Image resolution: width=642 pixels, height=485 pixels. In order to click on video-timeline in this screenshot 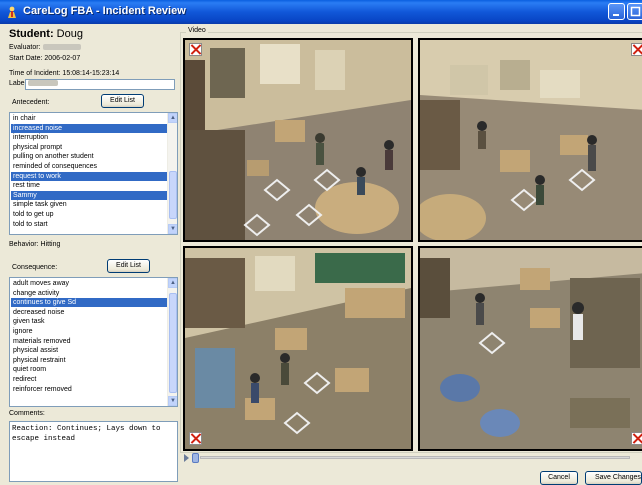, I will do `click(413, 458)`.